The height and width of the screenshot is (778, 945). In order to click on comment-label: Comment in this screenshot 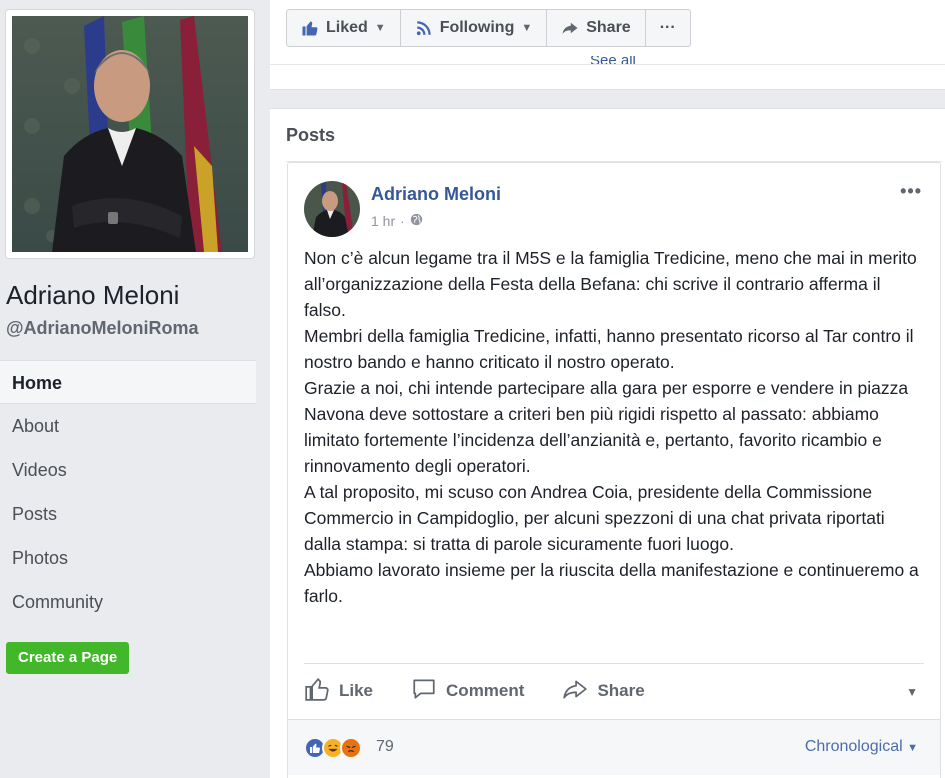, I will do `click(485, 690)`.